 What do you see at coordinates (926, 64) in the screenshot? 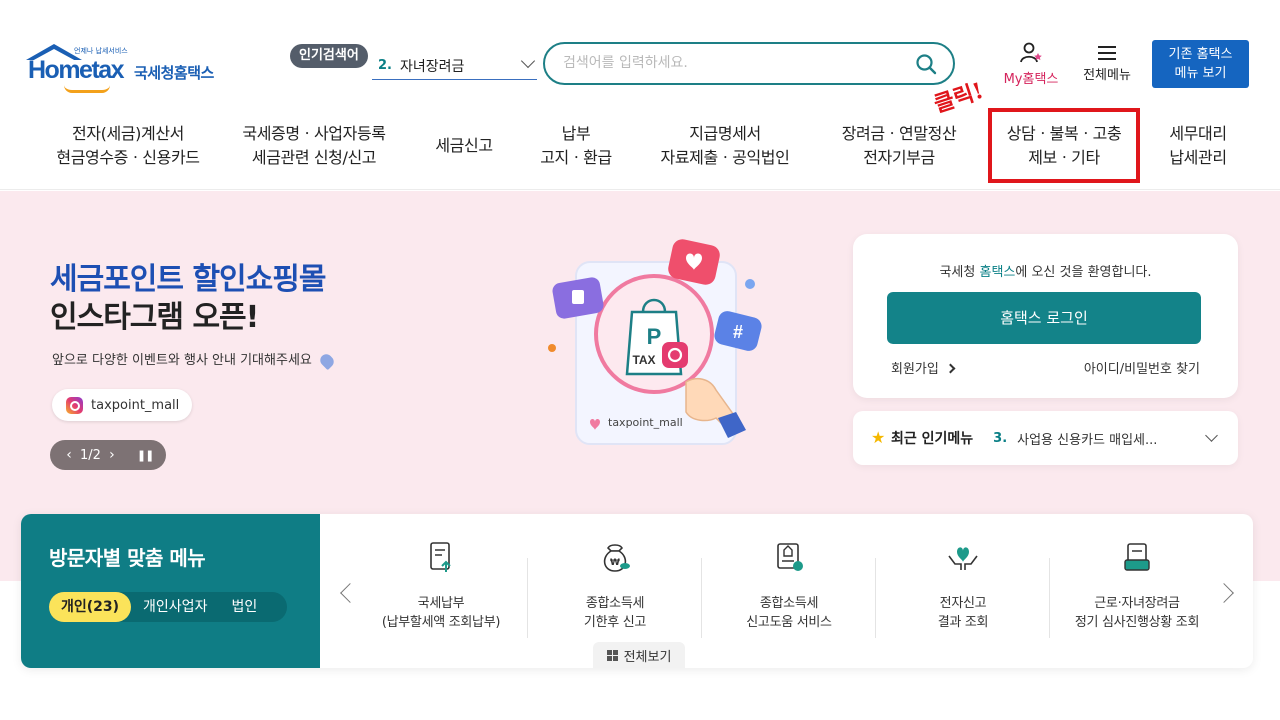
I see `search-icon` at bounding box center [926, 64].